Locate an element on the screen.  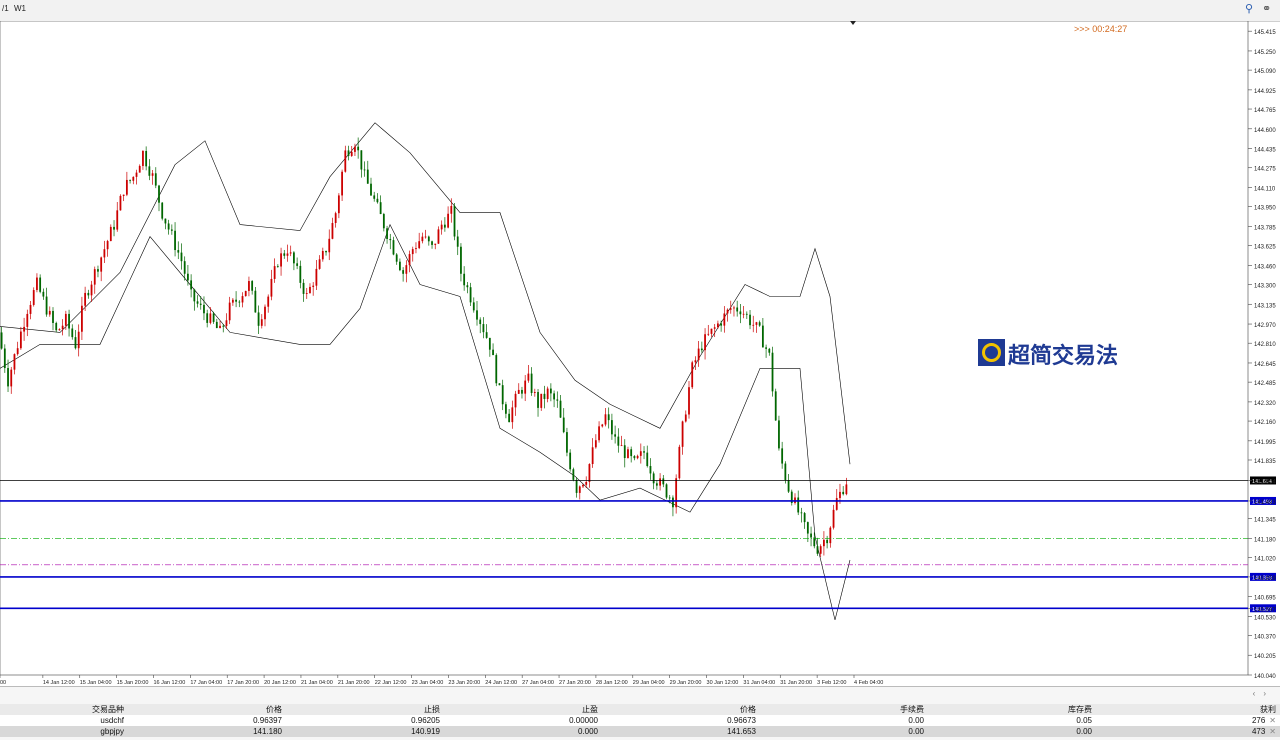
timeframe-tab-w1: W1 is located at coordinates (20, 8).